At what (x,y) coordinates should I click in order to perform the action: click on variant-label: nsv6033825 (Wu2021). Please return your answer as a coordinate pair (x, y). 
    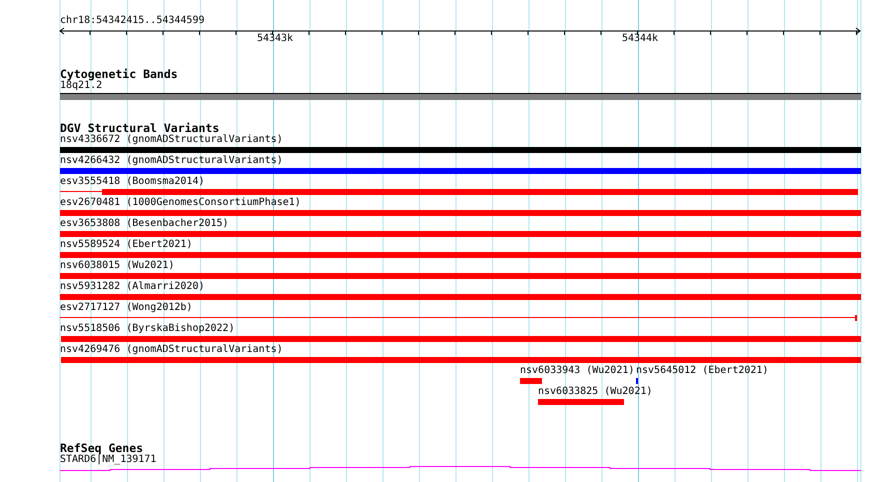
    Looking at the image, I should click on (595, 392).